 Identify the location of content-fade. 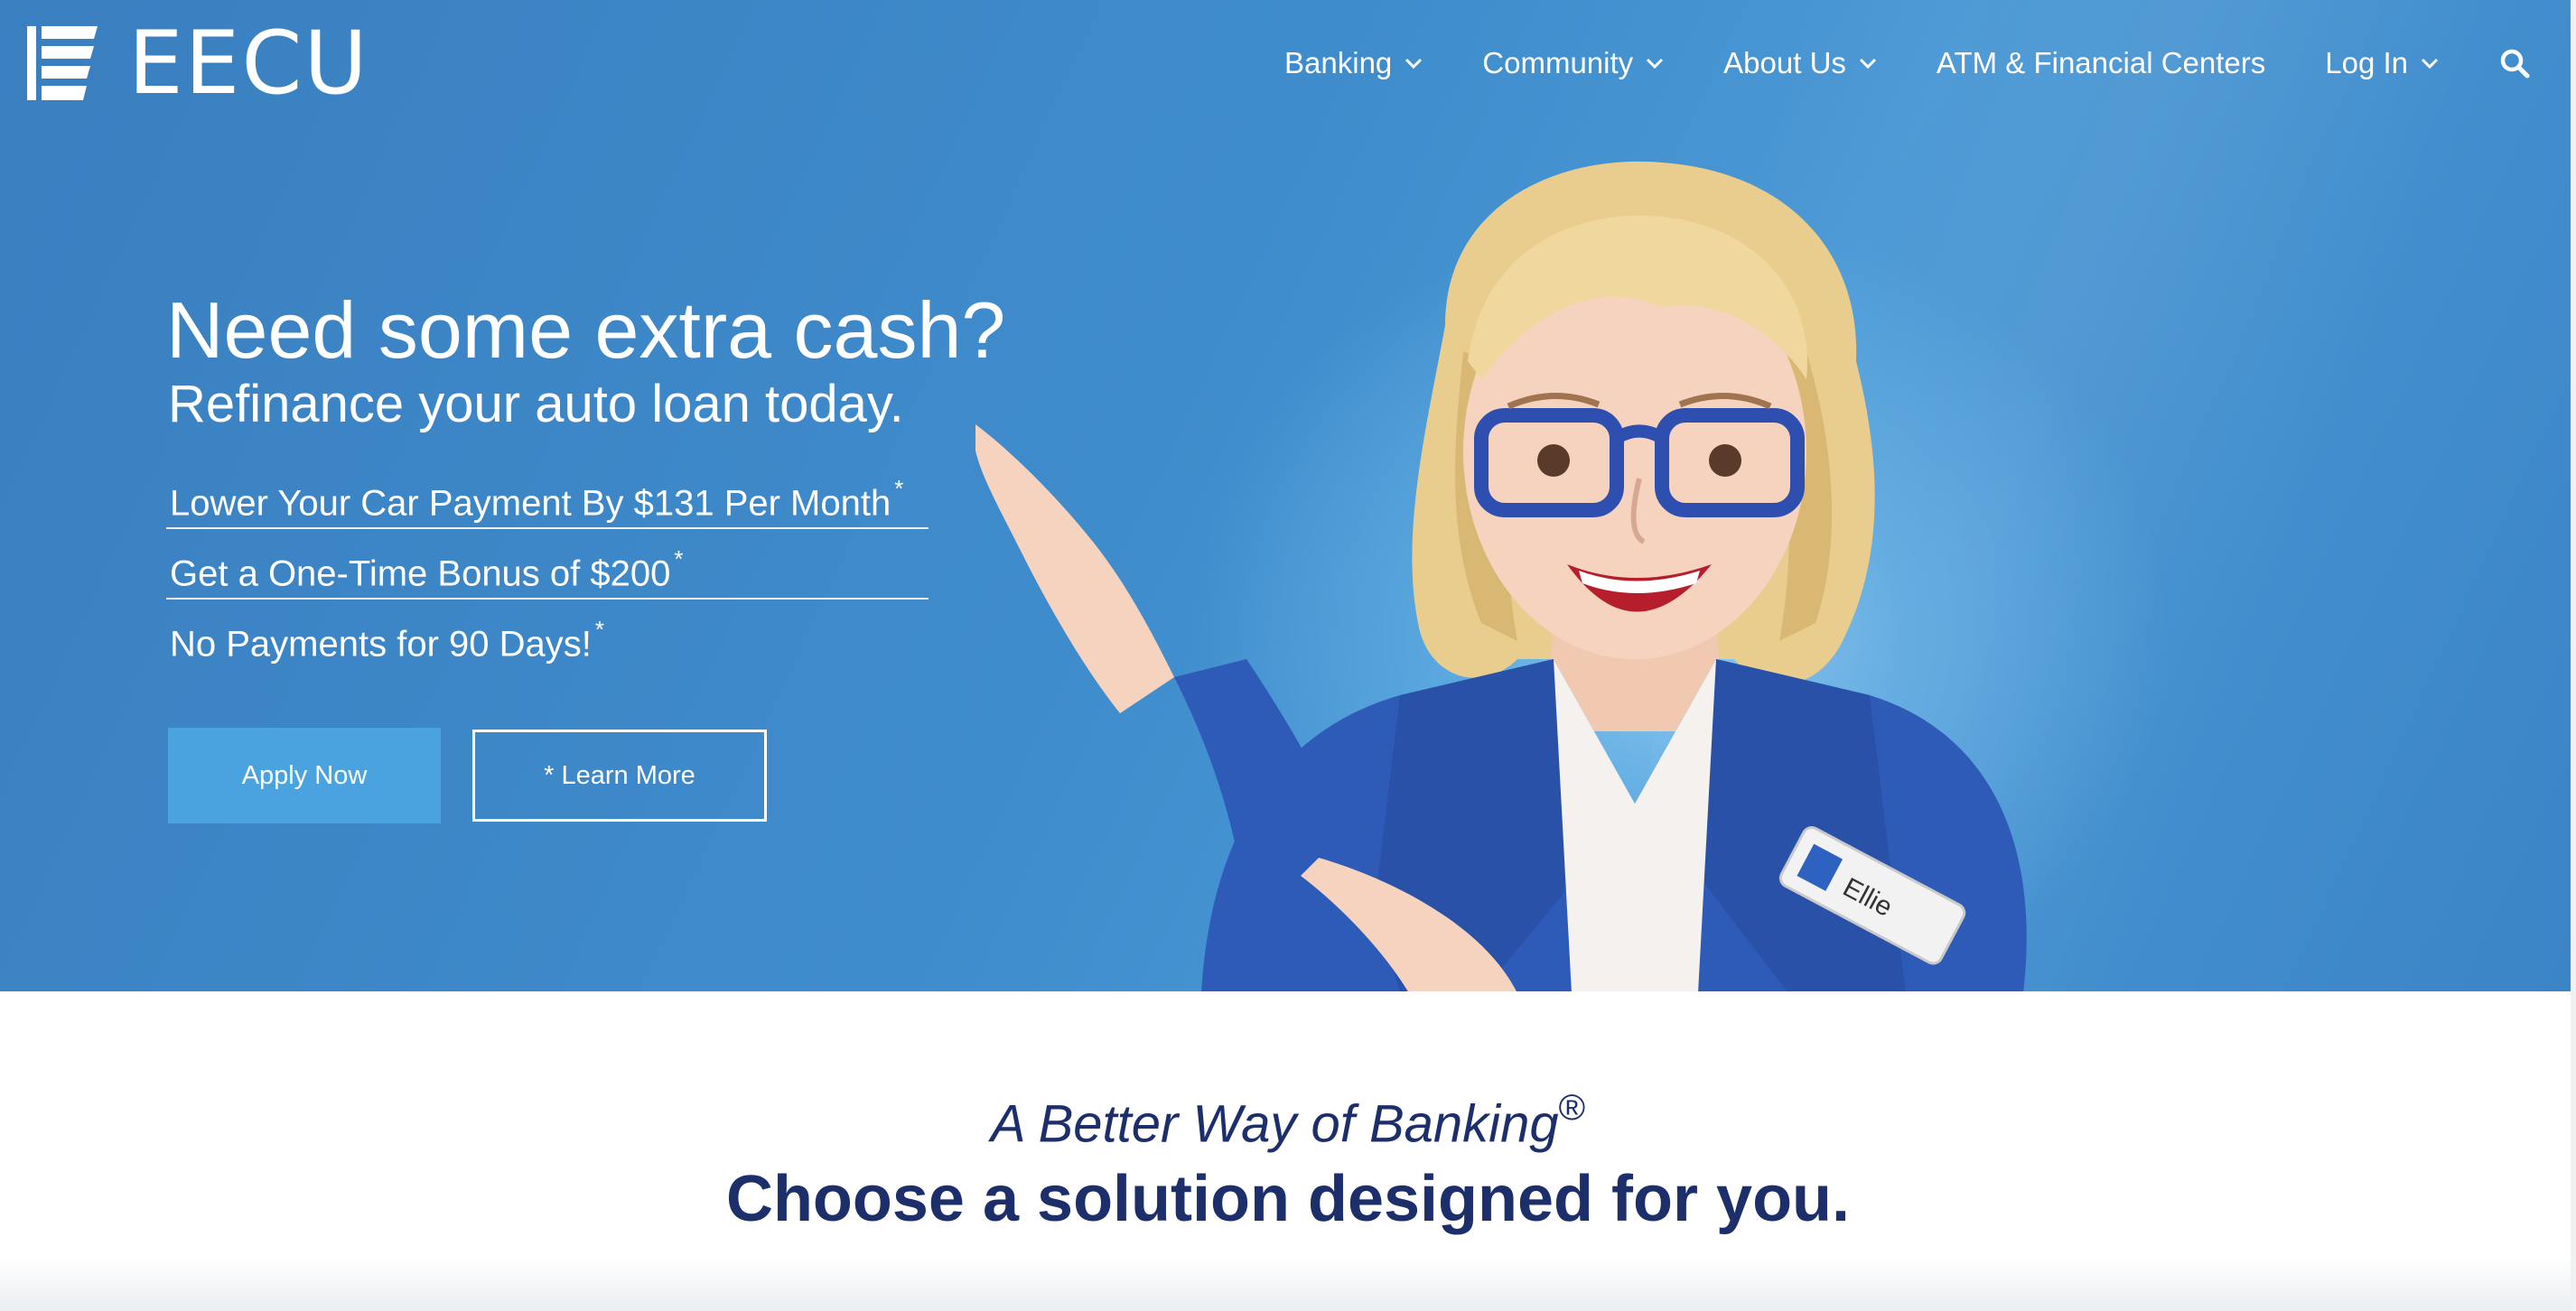
(1288, 1284).